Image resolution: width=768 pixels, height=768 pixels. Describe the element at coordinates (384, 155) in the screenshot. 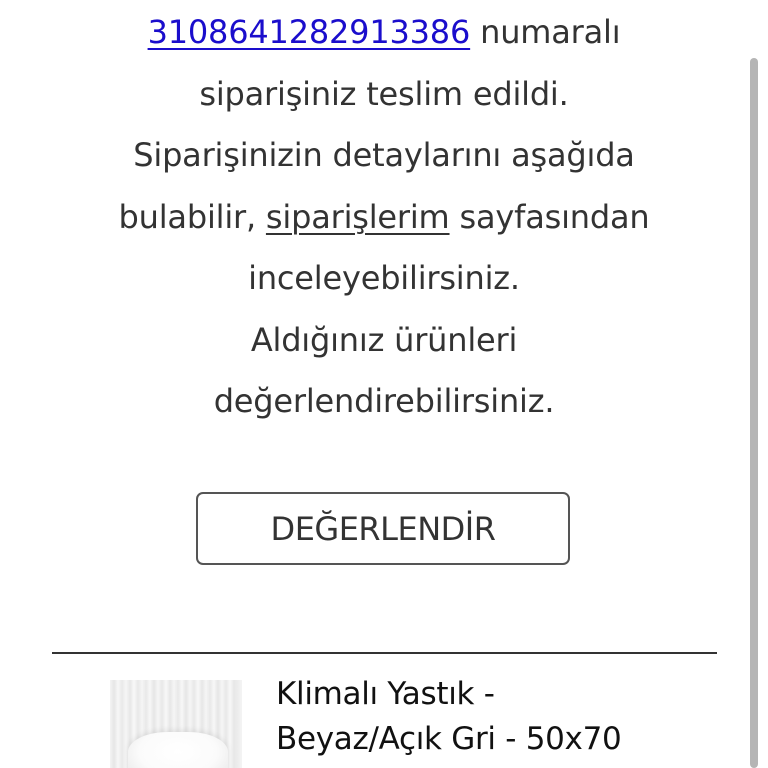

I see `message-line-3: Siparişinizin detaylarını aşağıda` at that location.